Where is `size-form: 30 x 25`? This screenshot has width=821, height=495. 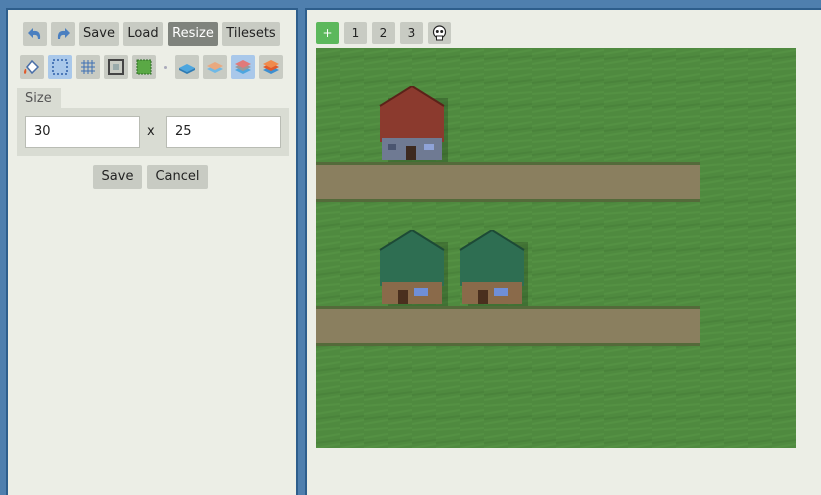
size-form: 30 x 25 is located at coordinates (153, 132).